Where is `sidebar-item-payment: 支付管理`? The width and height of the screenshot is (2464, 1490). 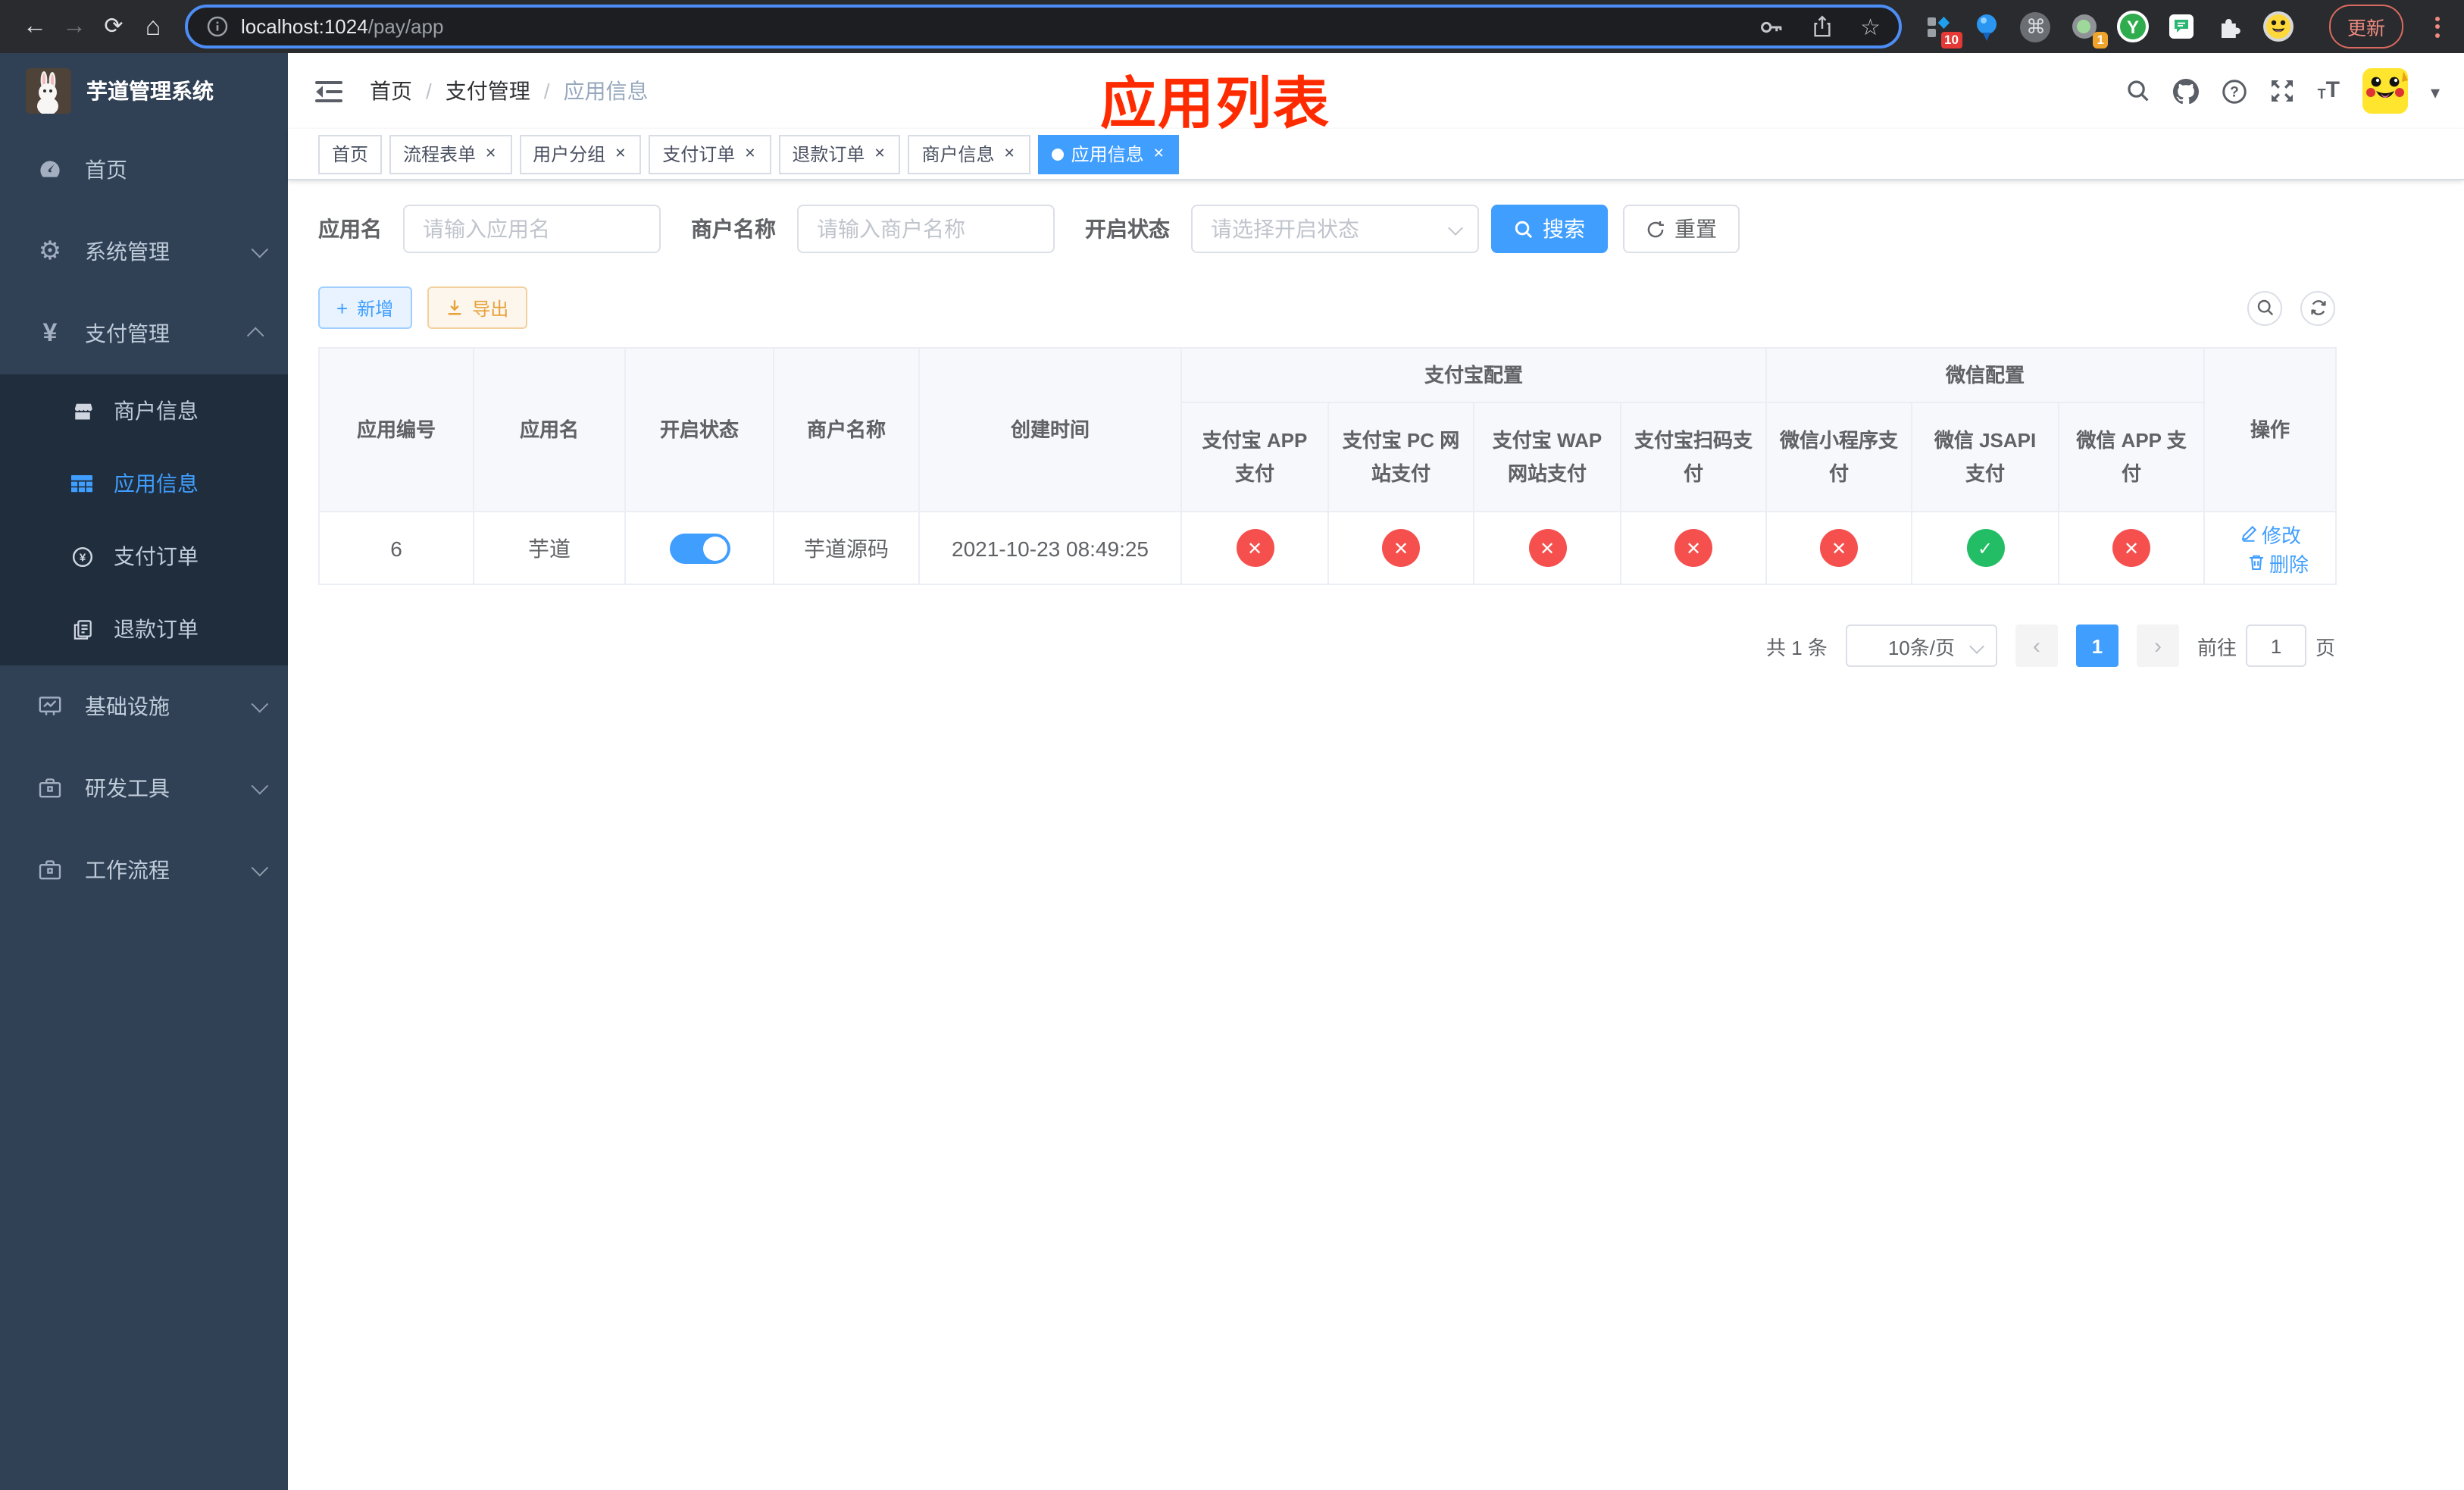 sidebar-item-payment: 支付管理 is located at coordinates (144, 334).